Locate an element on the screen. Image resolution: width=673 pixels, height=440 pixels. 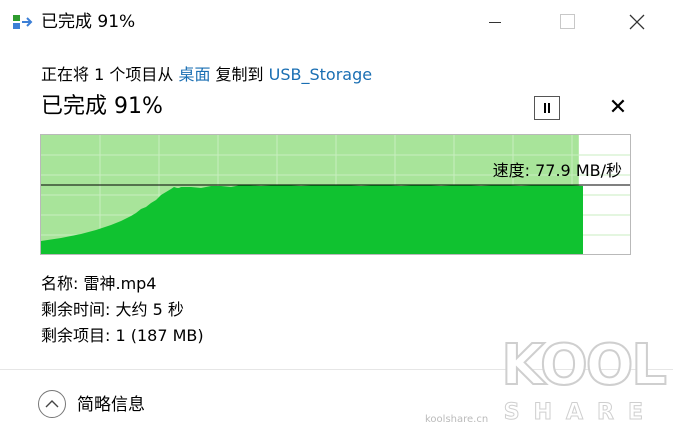
minimize-button is located at coordinates (493, 22).